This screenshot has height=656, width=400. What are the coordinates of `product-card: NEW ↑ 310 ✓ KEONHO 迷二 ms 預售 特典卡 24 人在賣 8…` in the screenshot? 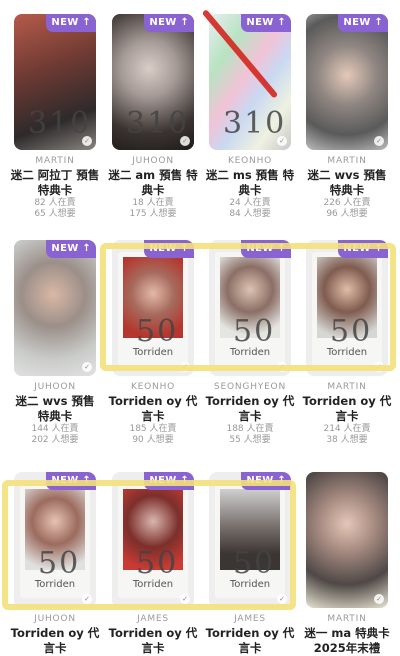 It's located at (250, 117).